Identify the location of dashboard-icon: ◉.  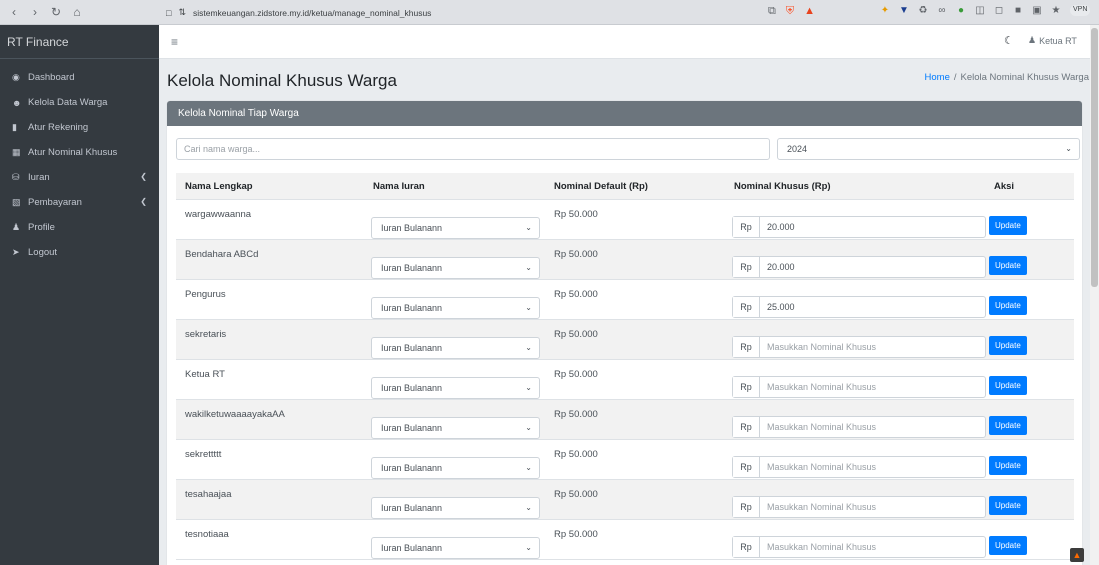
(16, 77).